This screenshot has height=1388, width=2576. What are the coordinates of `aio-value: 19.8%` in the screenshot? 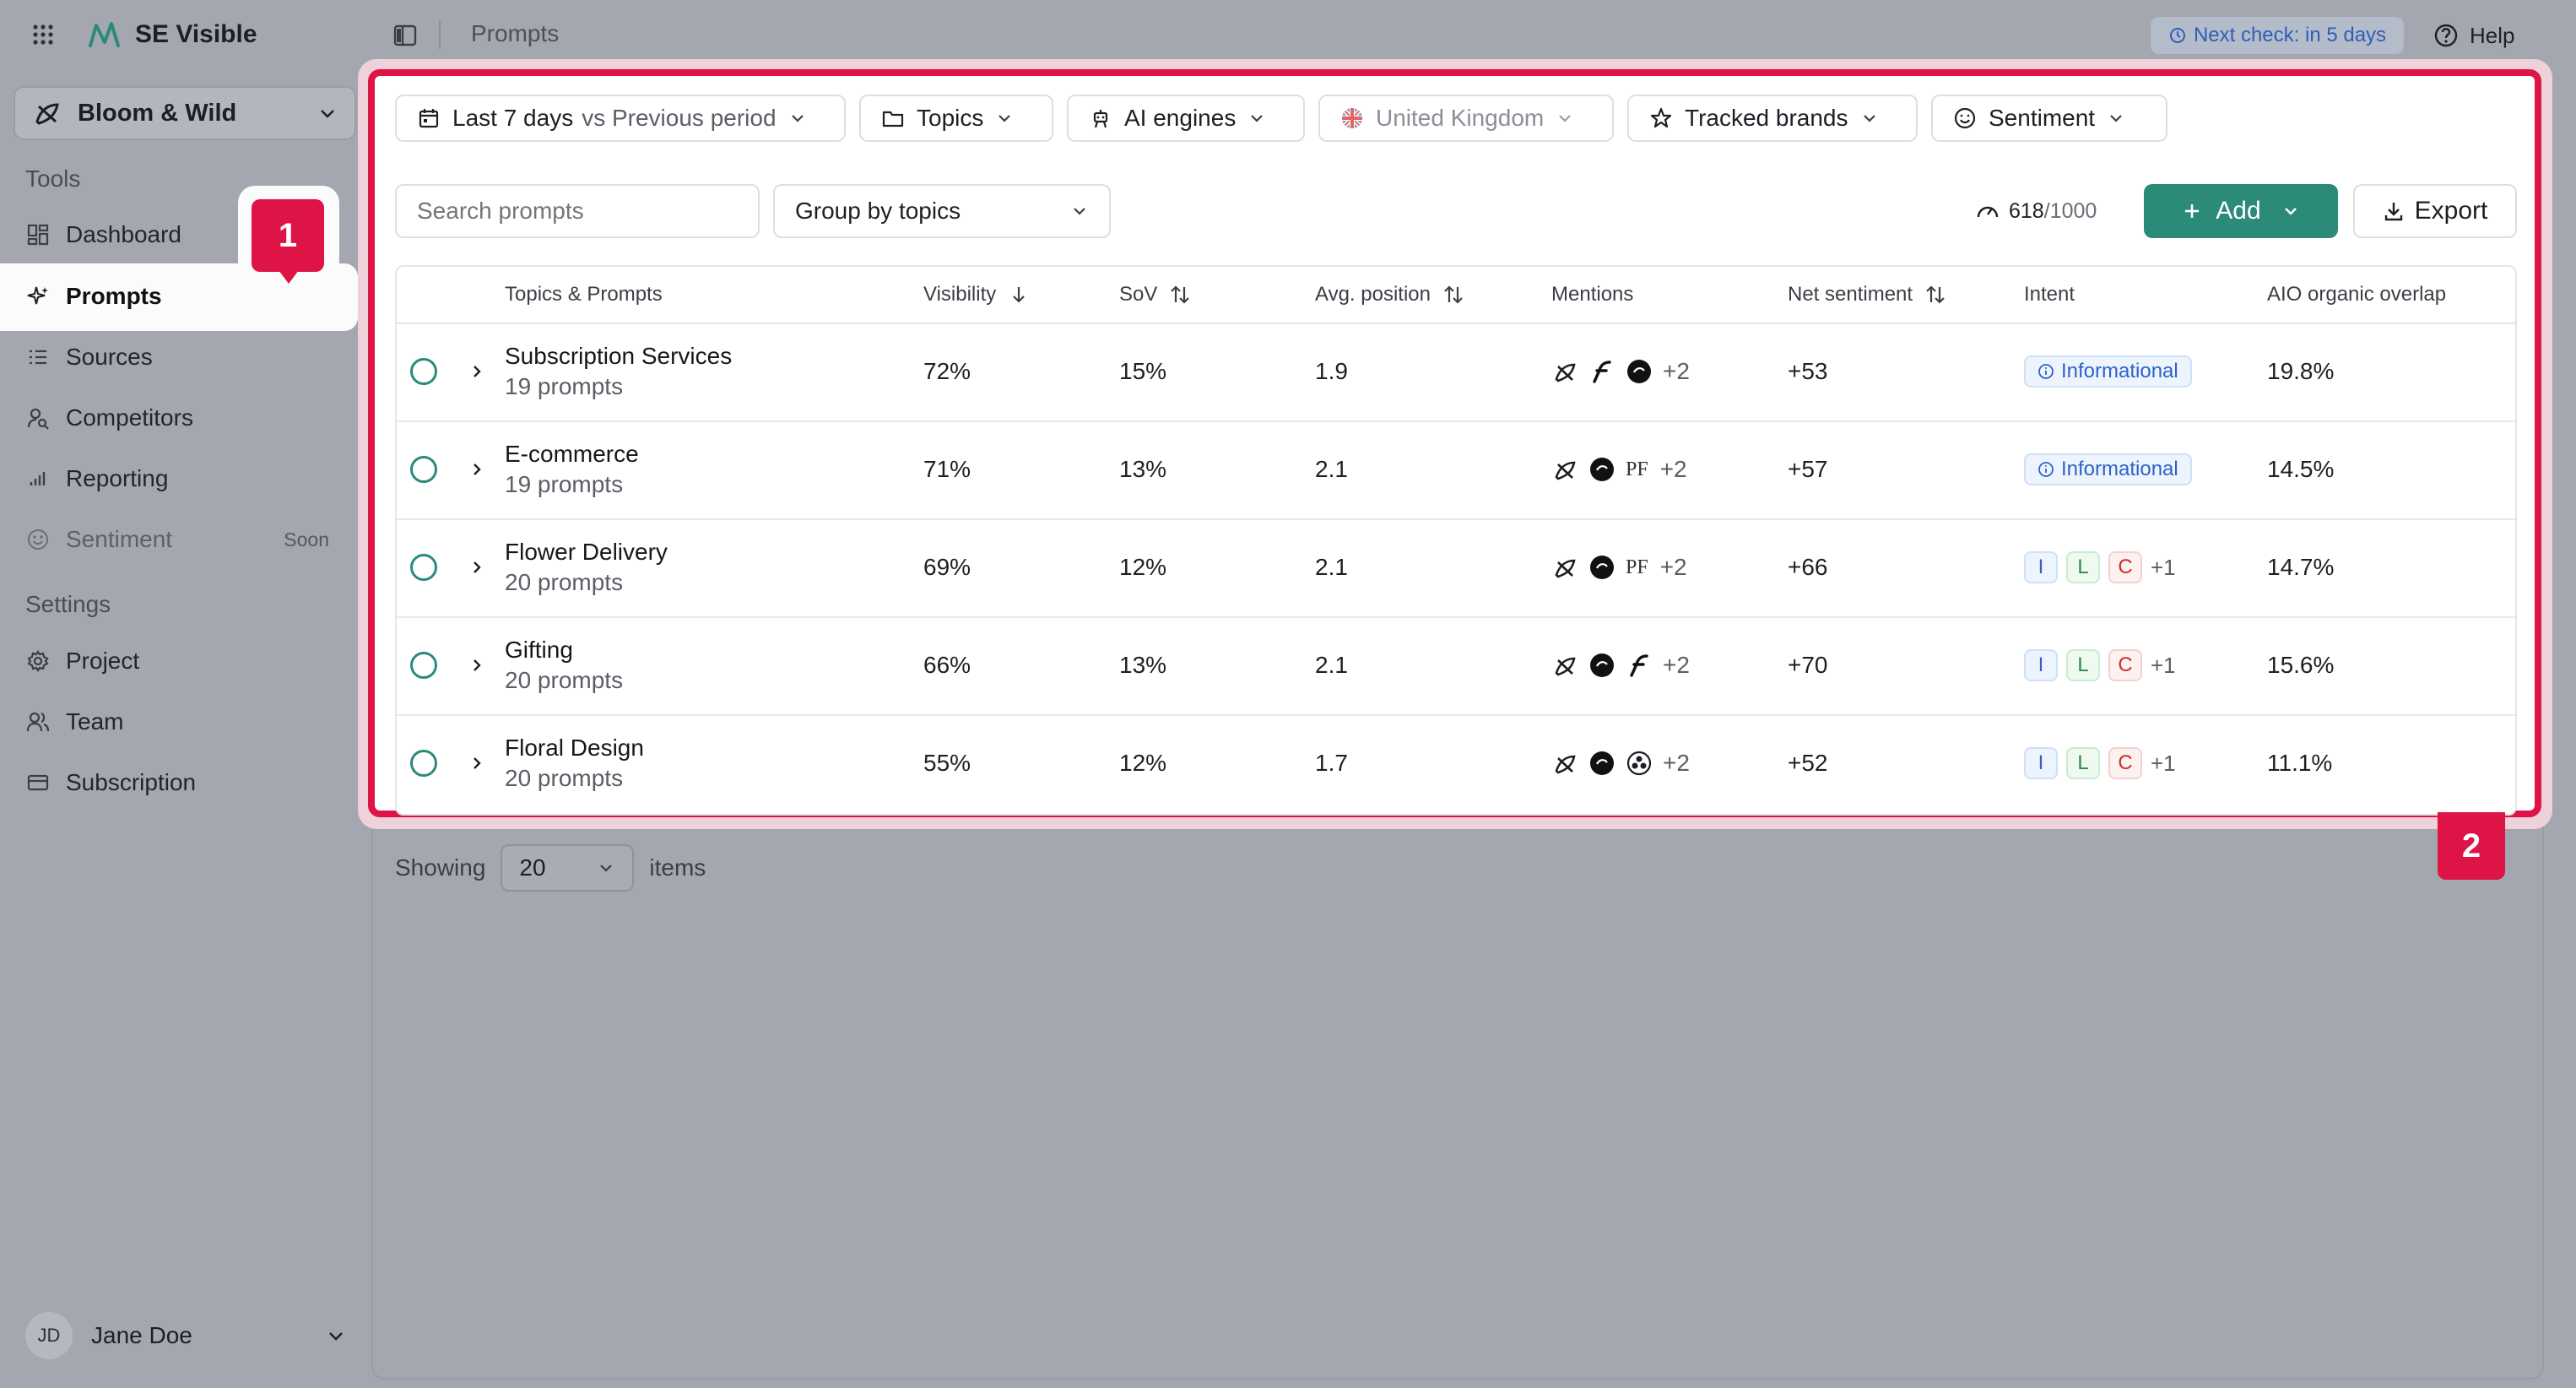 It's located at (2301, 371).